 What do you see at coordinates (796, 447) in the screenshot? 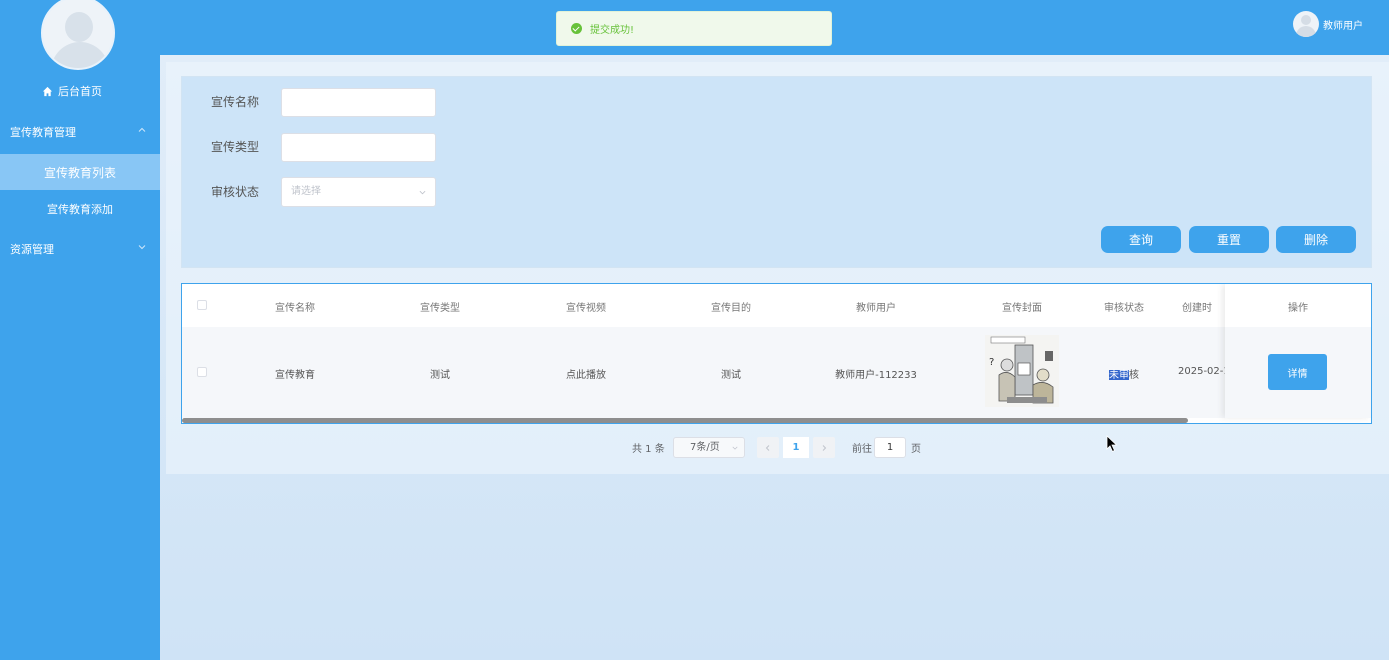
I see `page-number-current: 1` at bounding box center [796, 447].